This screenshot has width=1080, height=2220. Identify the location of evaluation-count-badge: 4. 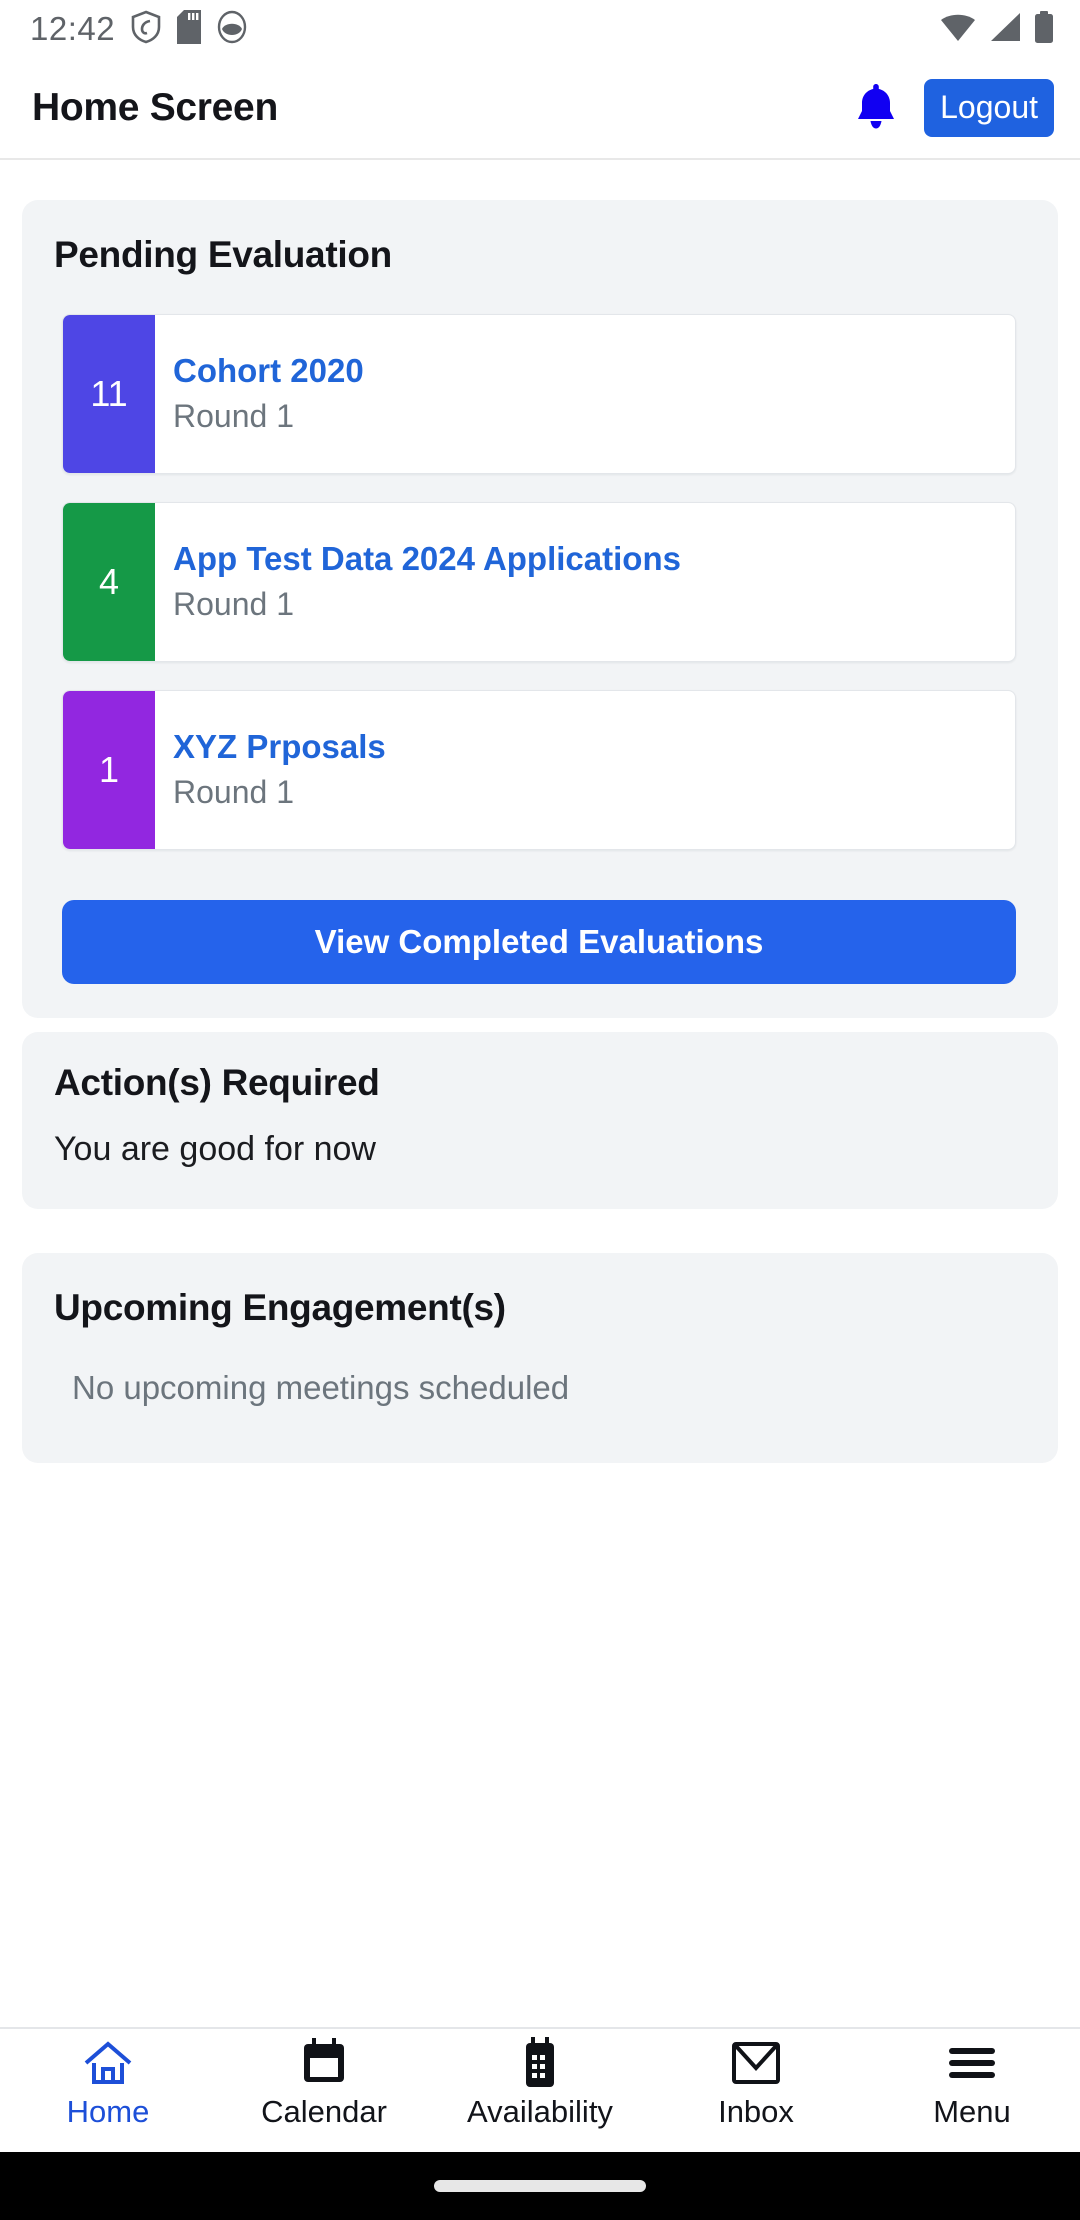
(109, 582).